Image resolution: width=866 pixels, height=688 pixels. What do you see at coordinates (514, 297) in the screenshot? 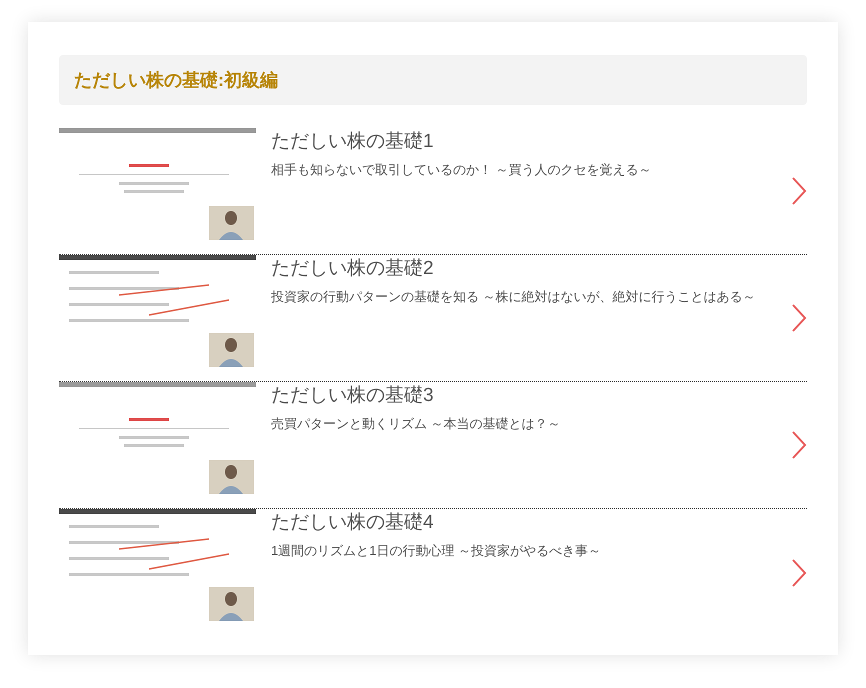
I see `lesson-description: 投資家の行動パターンの基礎を知る ～株に絶対はないが、絶対に行うことはある～` at bounding box center [514, 297].